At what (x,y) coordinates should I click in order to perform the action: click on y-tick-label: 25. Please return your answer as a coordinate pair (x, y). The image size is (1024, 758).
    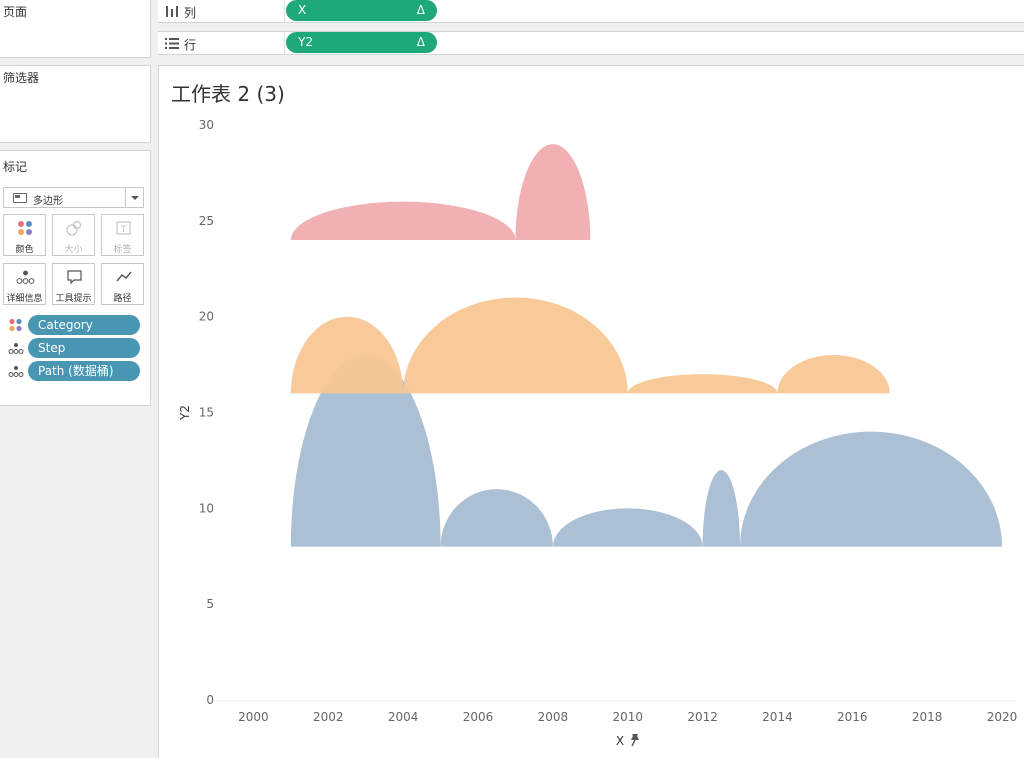
    Looking at the image, I should click on (206, 221).